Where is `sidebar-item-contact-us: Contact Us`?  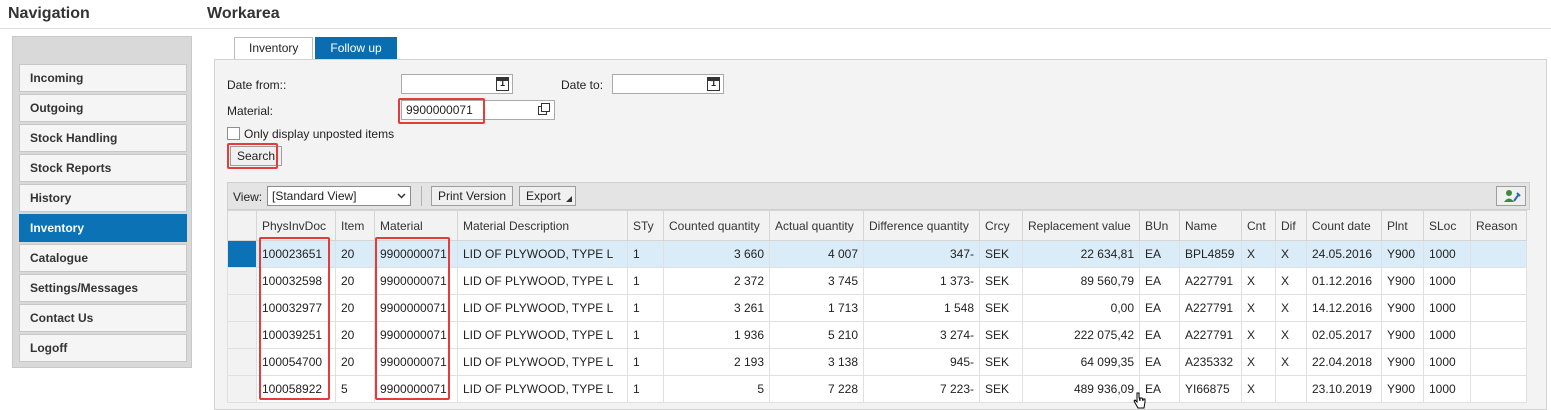
sidebar-item-contact-us: Contact Us is located at coordinates (103, 318).